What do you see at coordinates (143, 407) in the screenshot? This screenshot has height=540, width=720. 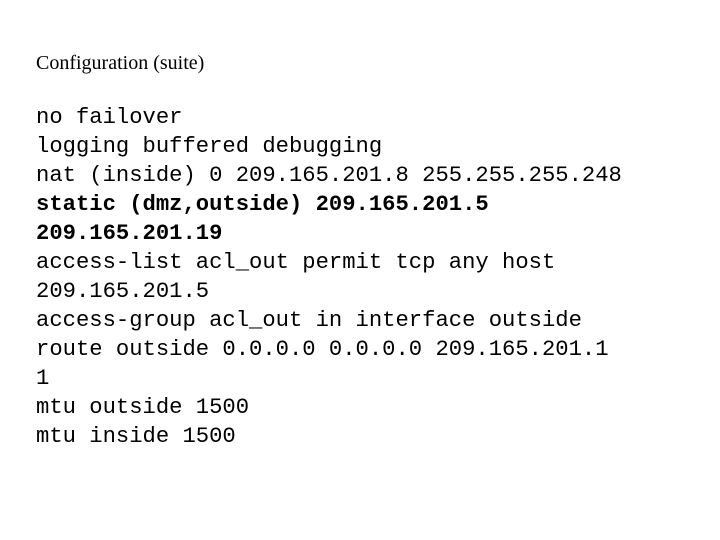 I see `config-line: mtu outside 1500` at bounding box center [143, 407].